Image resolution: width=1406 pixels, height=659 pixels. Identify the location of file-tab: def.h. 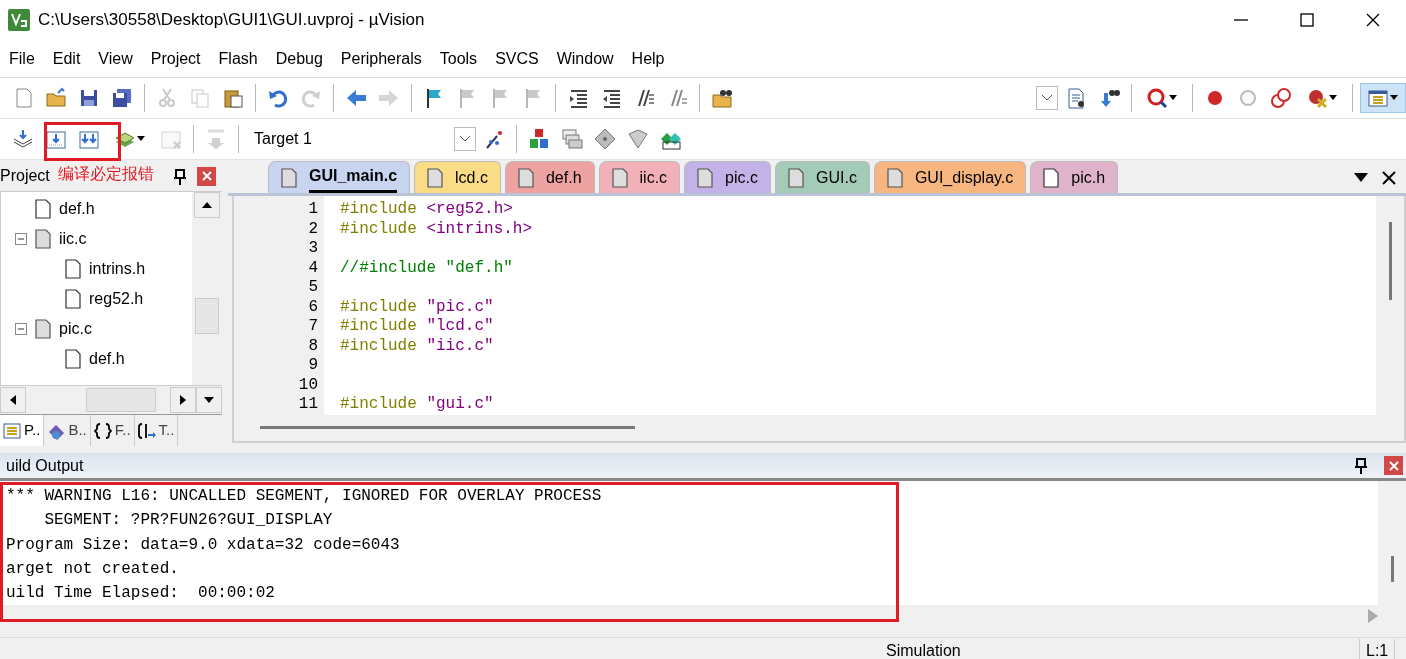
(549, 177).